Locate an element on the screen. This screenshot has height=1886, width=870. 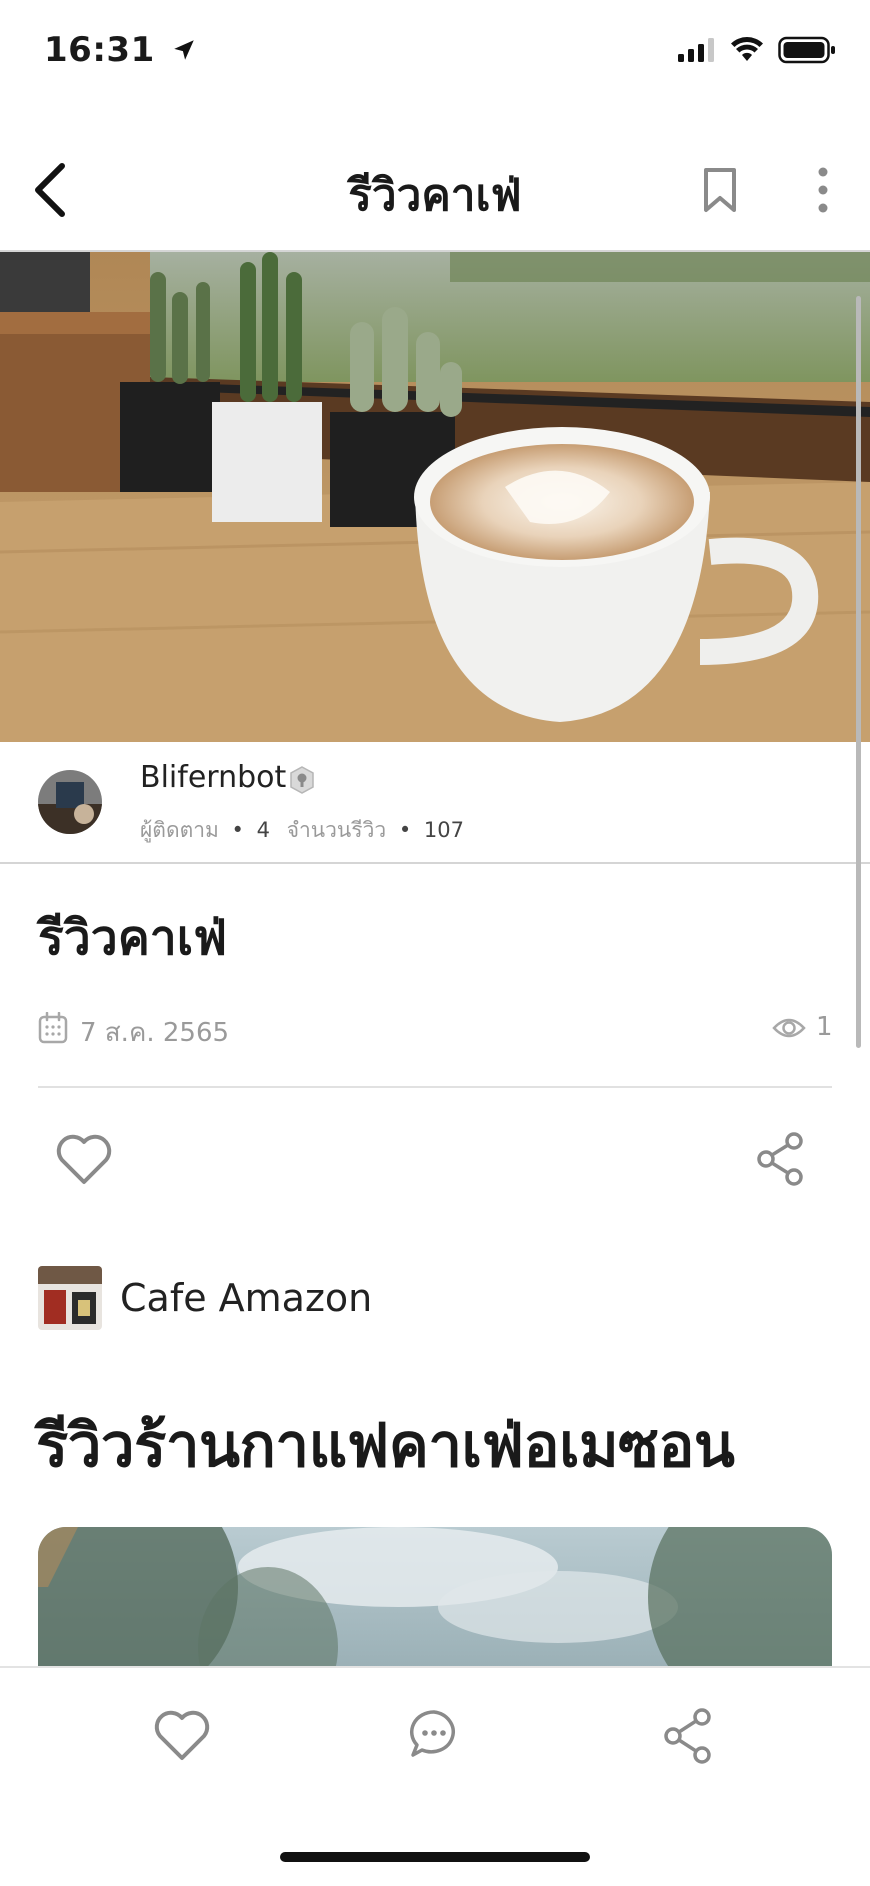
view-count: 1 is located at coordinates (824, 1027).